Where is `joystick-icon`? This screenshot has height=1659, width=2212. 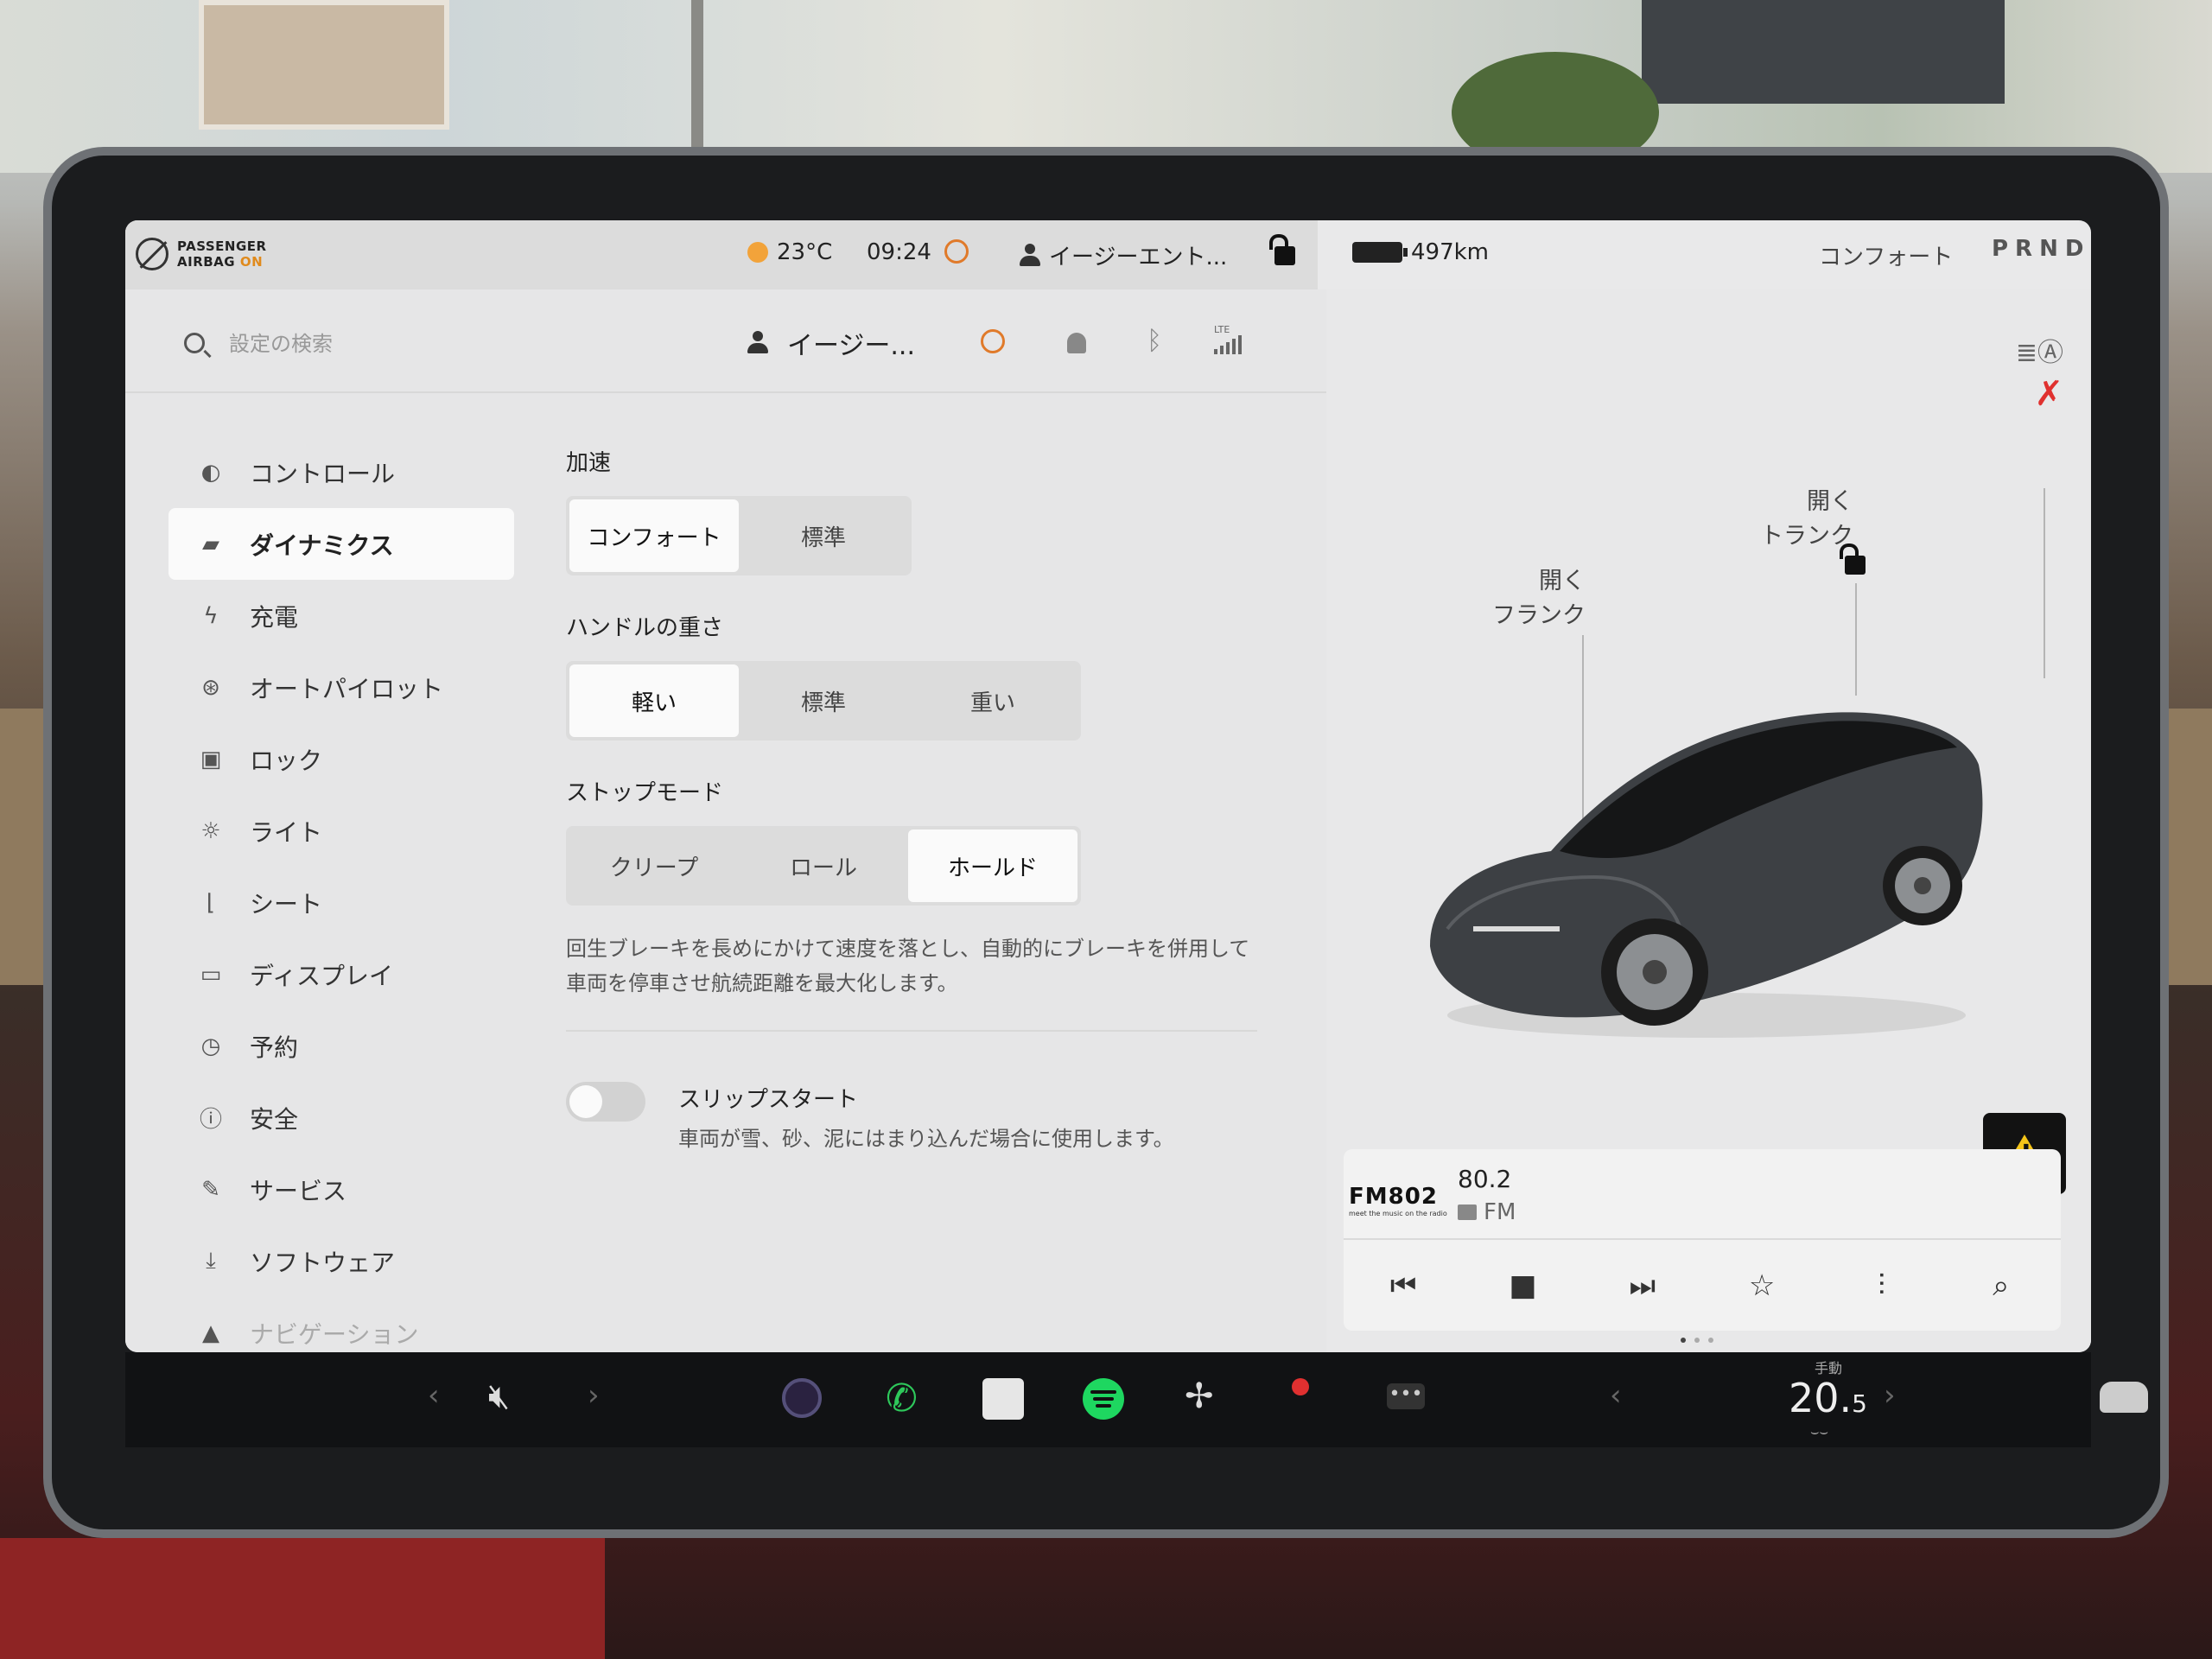
joystick-icon is located at coordinates (1300, 1386).